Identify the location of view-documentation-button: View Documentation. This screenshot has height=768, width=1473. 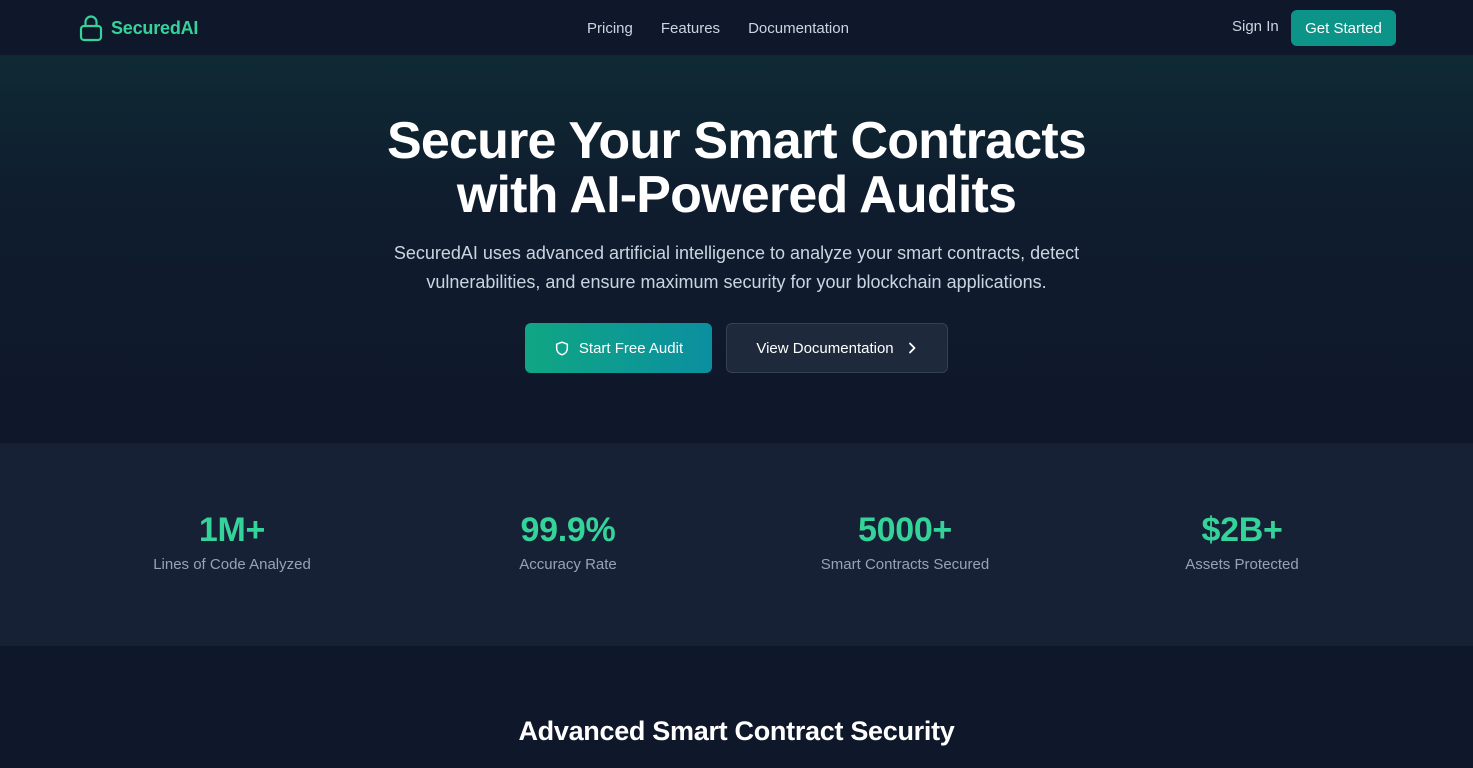
(837, 348).